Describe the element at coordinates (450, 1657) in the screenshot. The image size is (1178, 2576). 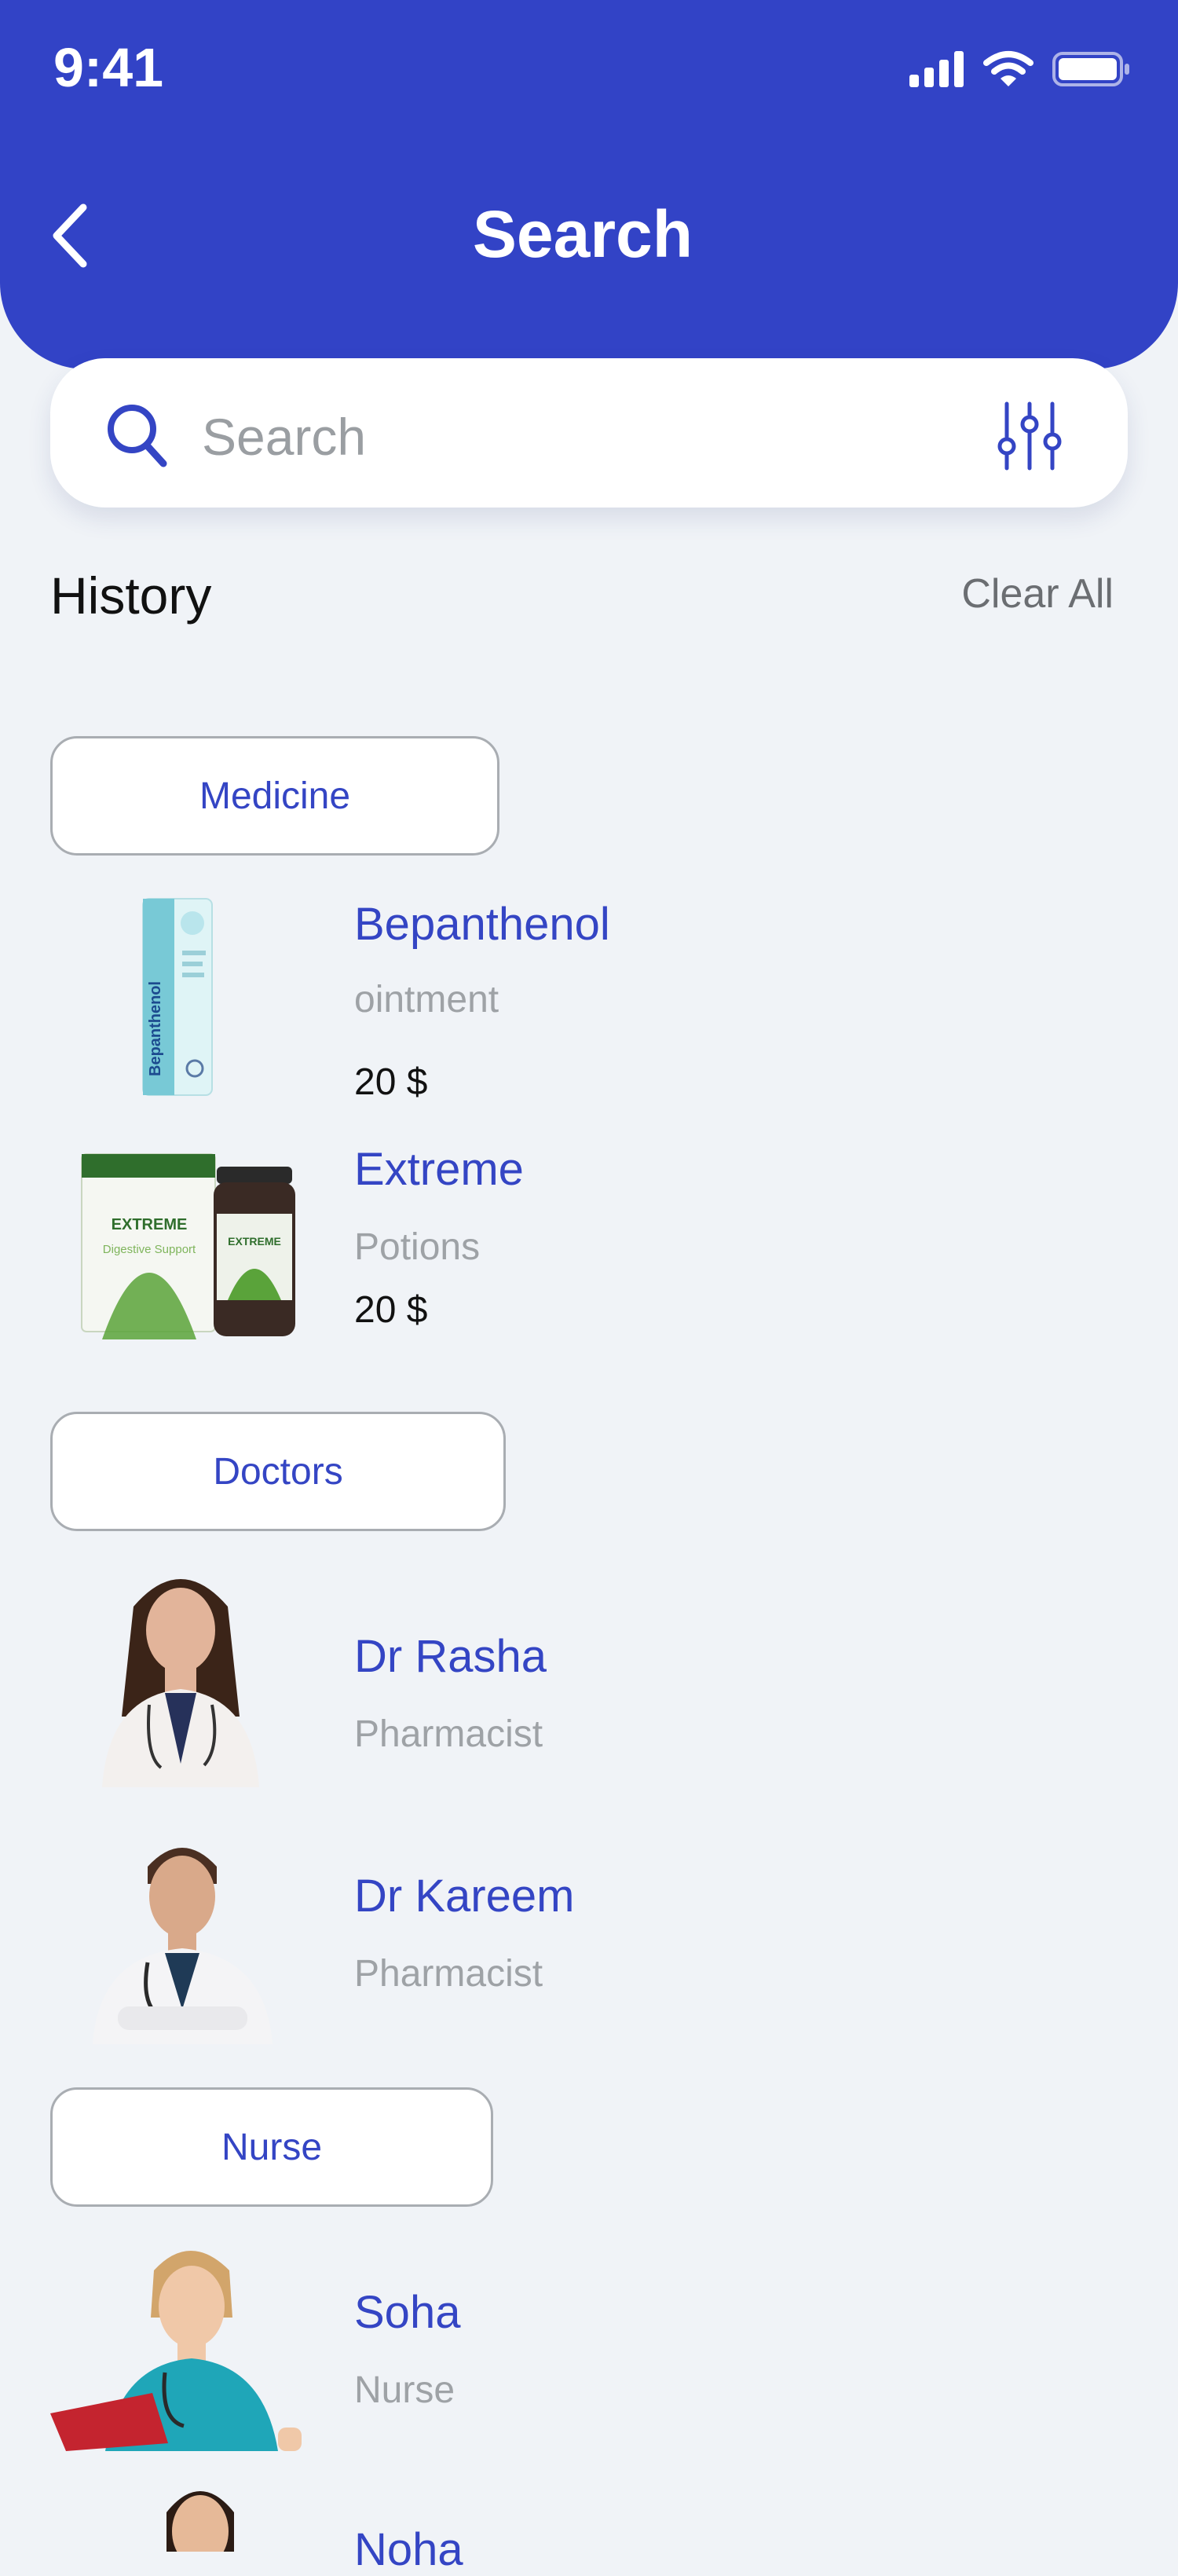
I see `doctor-name: Dr Rasha` at that location.